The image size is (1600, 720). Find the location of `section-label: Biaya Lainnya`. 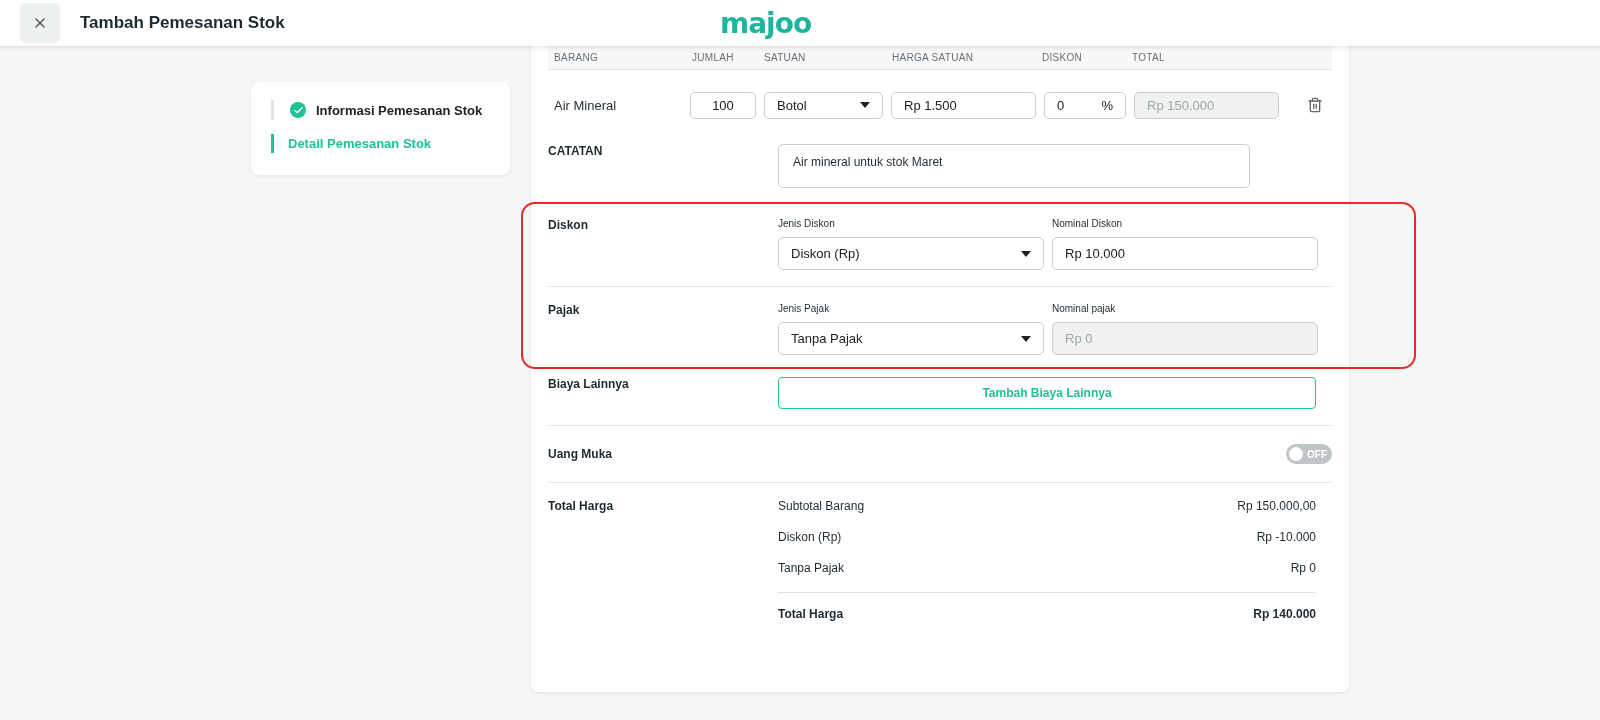

section-label: Biaya Lainnya is located at coordinates (589, 385).